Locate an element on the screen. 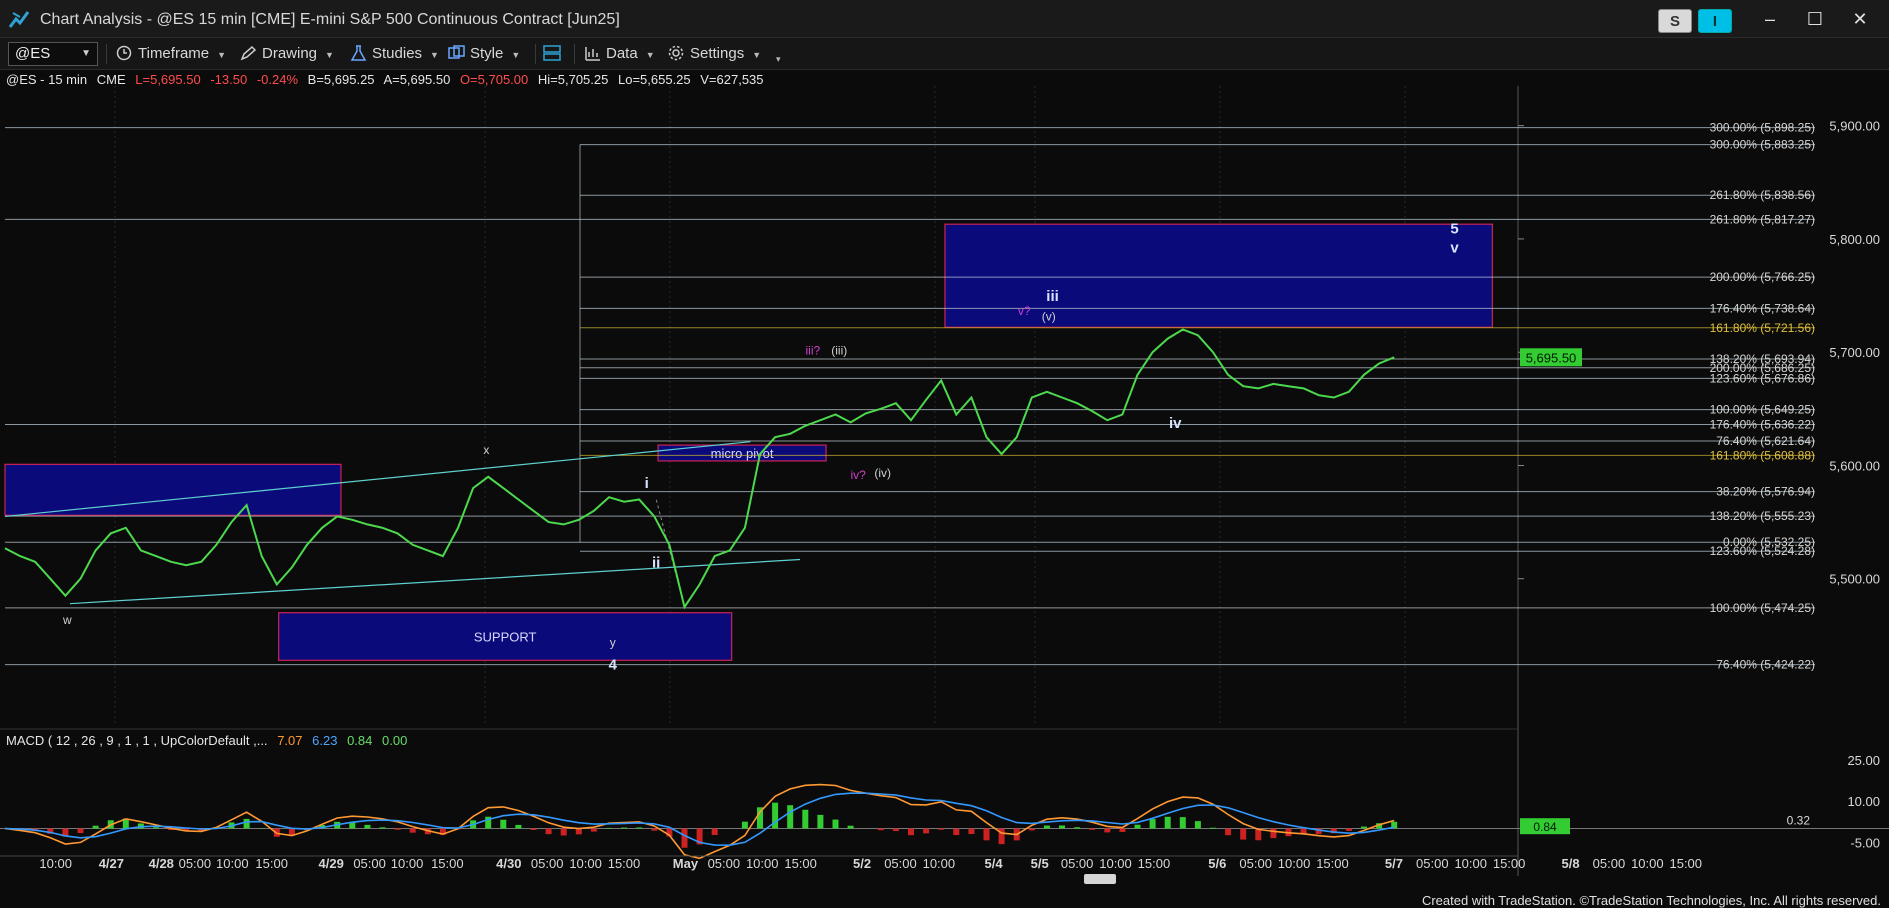  clock-icon is located at coordinates (124, 53).